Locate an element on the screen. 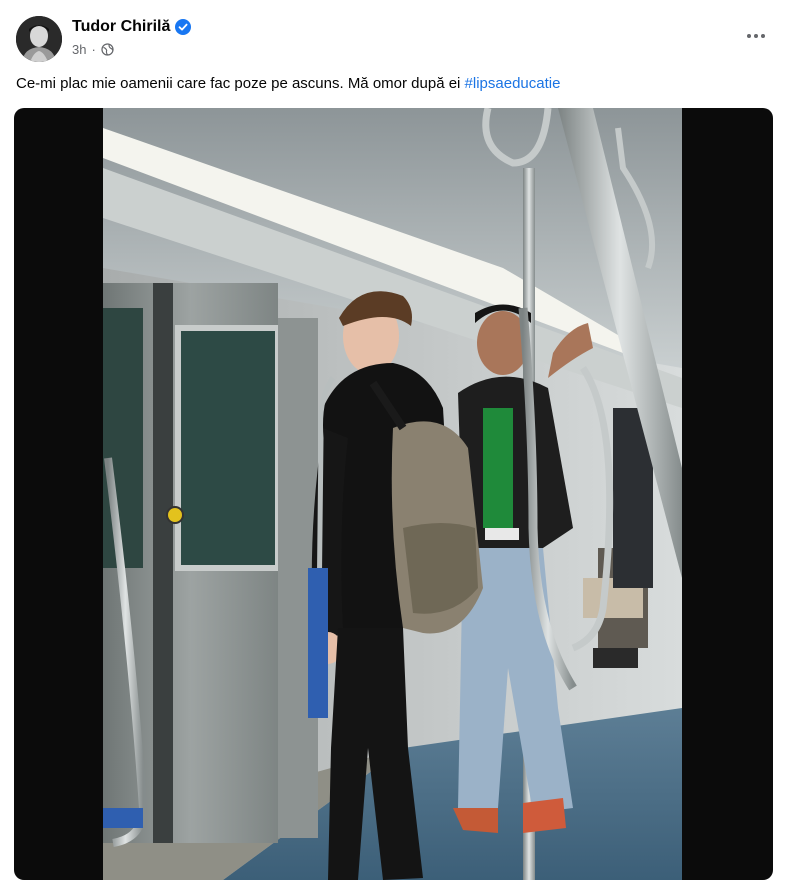  author-line: Tudor Chirilă is located at coordinates (132, 27).